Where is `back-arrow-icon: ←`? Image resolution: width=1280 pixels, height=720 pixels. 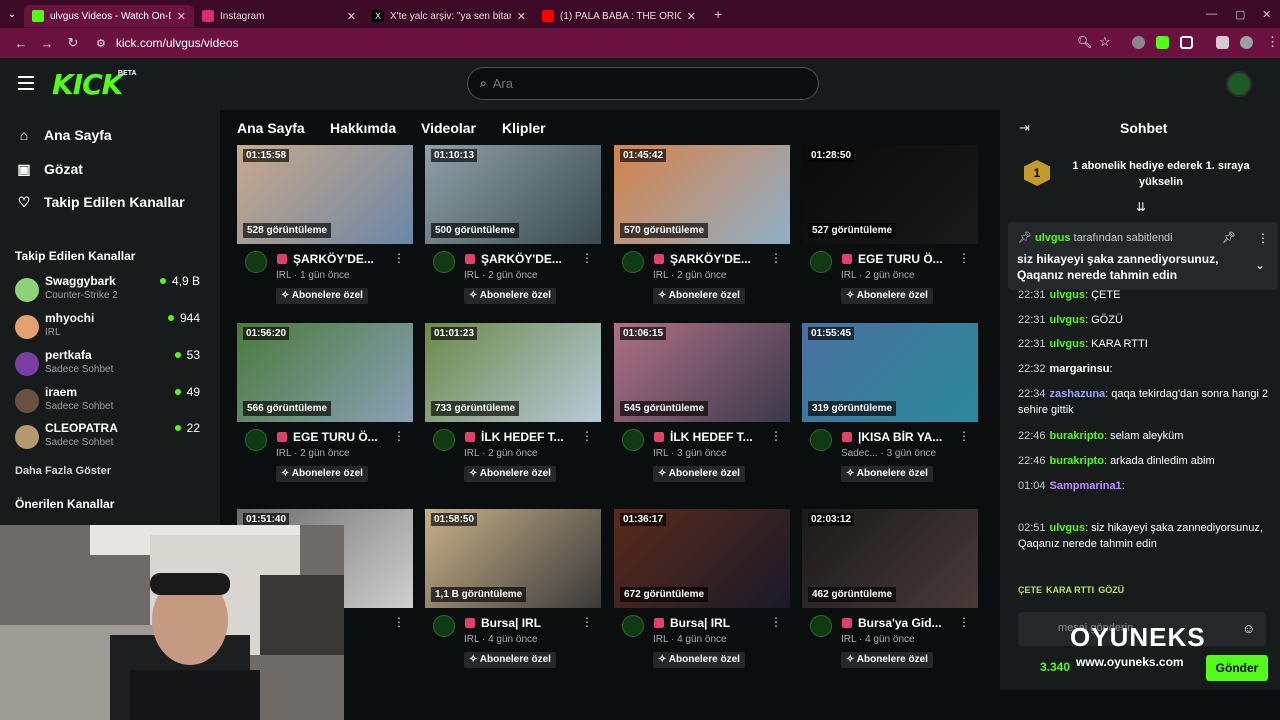 back-arrow-icon: ← is located at coordinates (21, 43).